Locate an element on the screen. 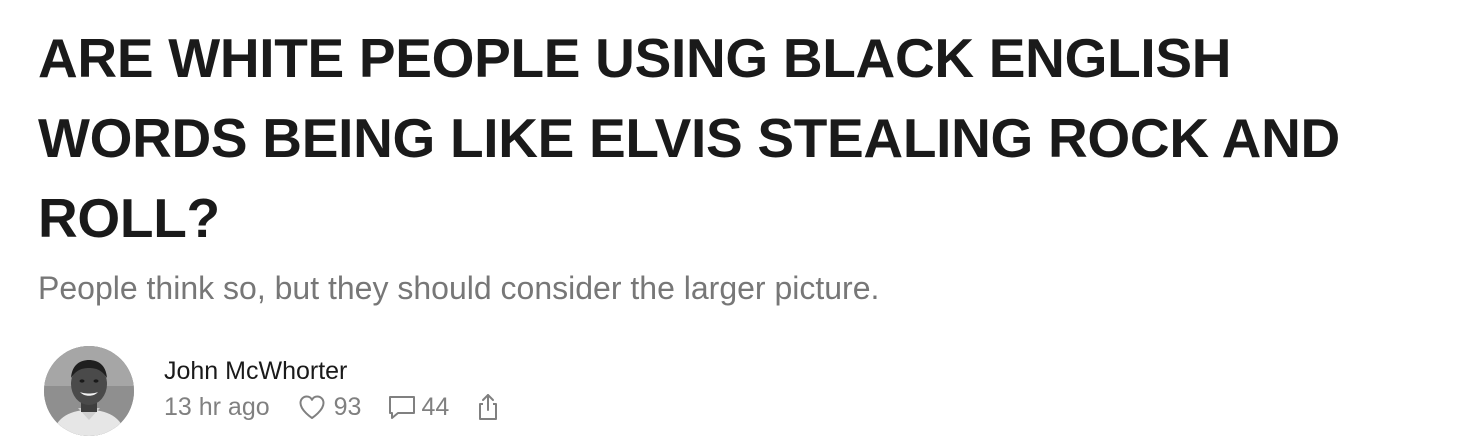 Image resolution: width=1464 pixels, height=446 pixels. author-avatar-image is located at coordinates (89, 391).